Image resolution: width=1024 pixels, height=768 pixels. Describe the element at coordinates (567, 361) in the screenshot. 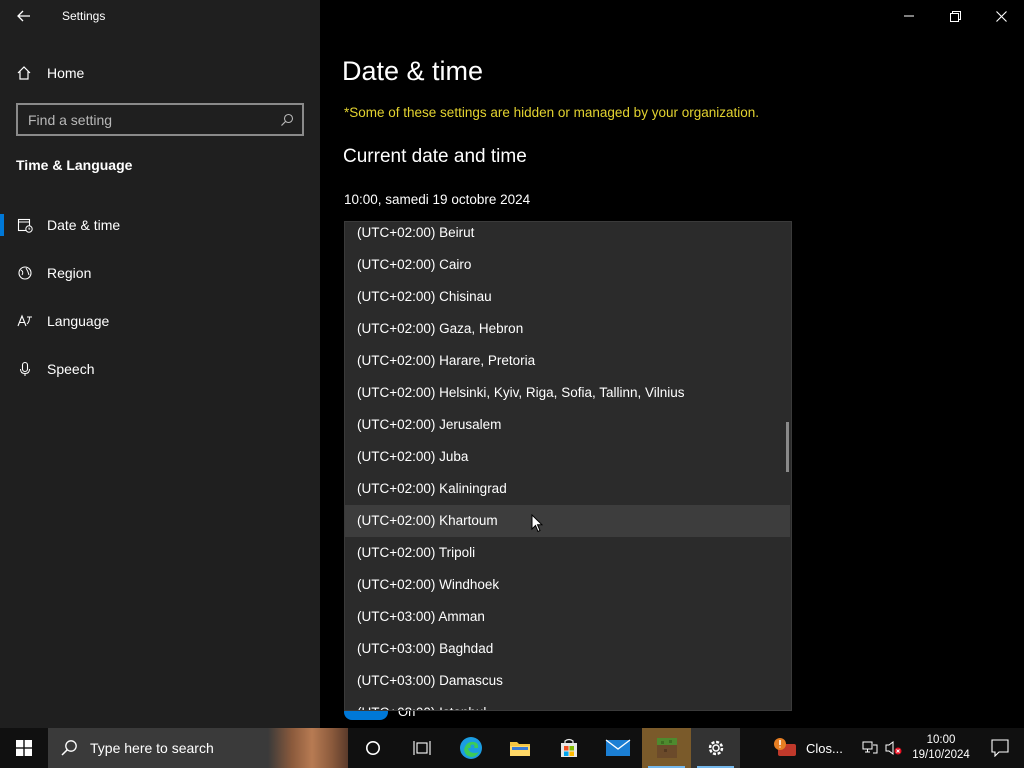

I see `timezone-option: (UTC+02:00) Harare, Pretoria` at that location.